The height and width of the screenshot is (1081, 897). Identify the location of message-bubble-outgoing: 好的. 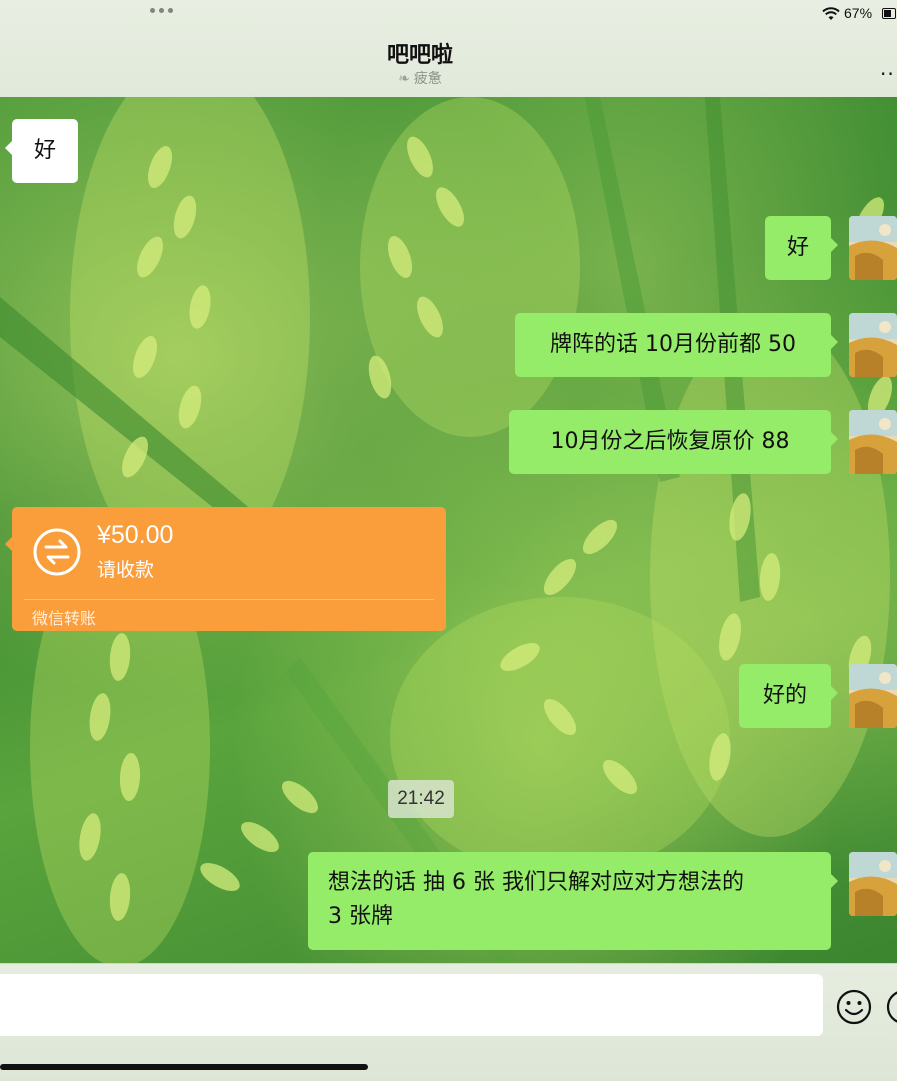
(788, 696).